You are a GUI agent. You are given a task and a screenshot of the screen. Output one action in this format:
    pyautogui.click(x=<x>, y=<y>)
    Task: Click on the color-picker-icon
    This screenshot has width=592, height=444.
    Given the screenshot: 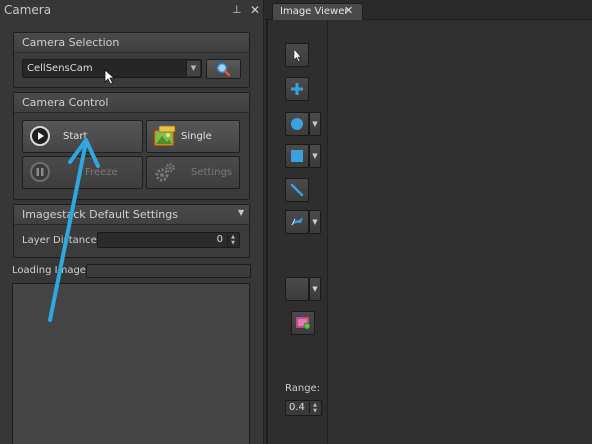 What is the action you would take?
    pyautogui.click(x=303, y=323)
    